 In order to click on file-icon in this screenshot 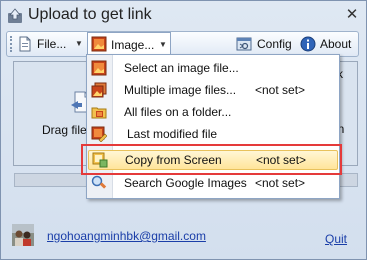, I will do `click(25, 44)`.